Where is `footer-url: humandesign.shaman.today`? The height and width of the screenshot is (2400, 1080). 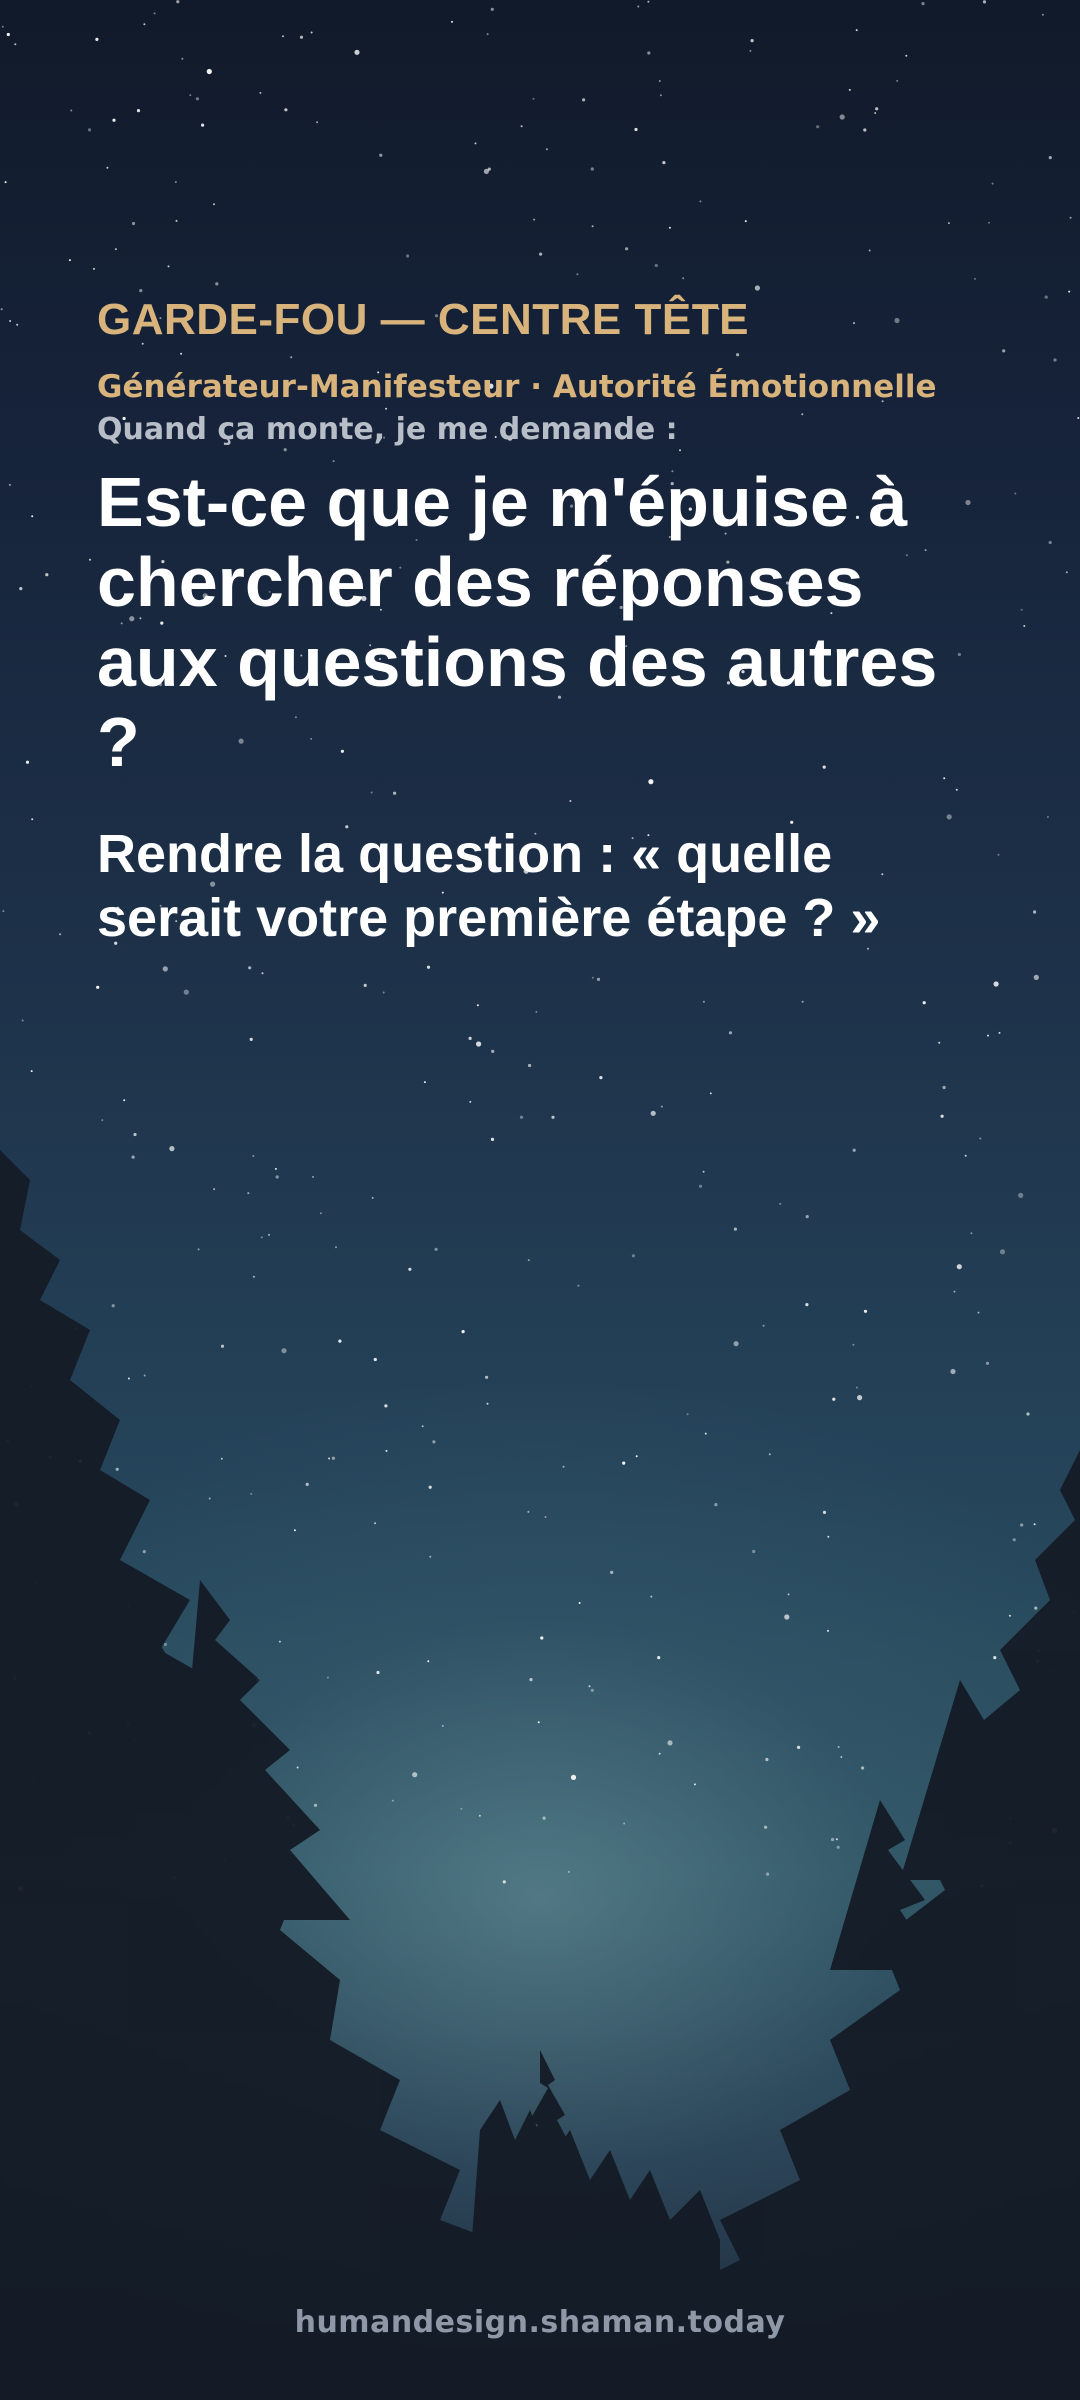
footer-url: humandesign.shaman.today is located at coordinates (540, 2322).